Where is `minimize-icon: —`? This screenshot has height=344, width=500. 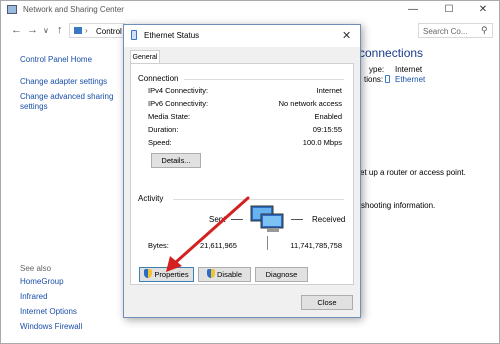 minimize-icon: — is located at coordinates (413, 9).